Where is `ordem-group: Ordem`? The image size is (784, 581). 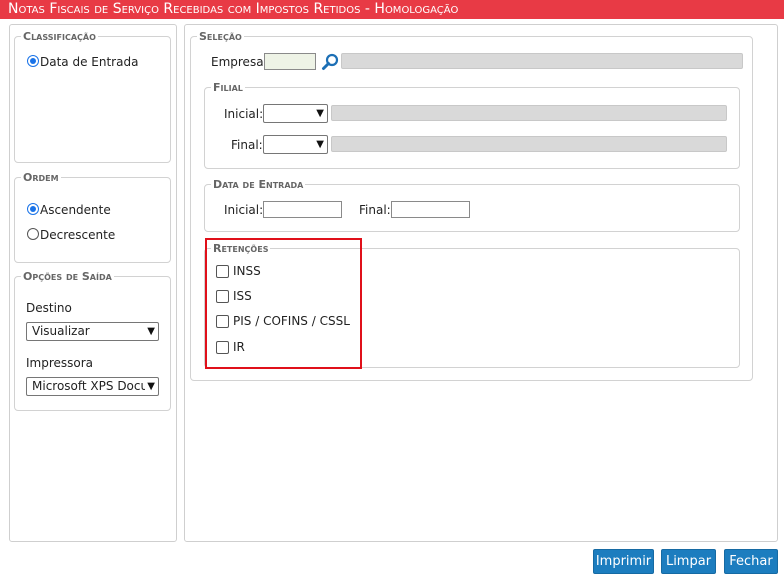 ordem-group: Ordem is located at coordinates (92, 217).